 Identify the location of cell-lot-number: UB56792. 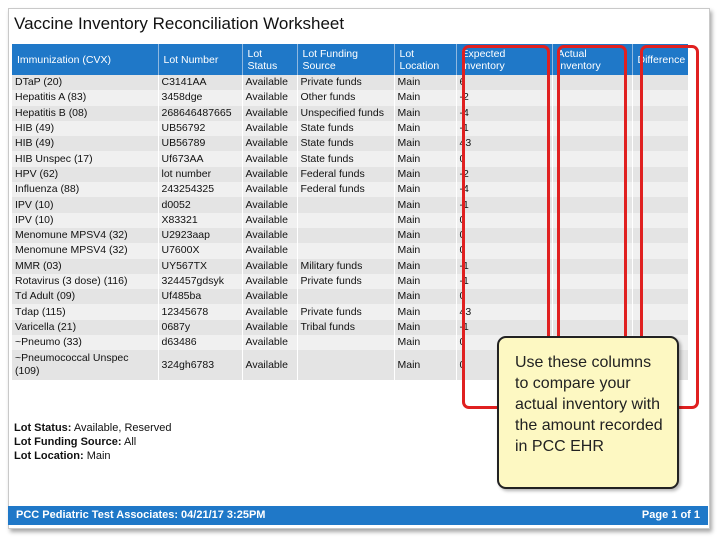
(200, 128).